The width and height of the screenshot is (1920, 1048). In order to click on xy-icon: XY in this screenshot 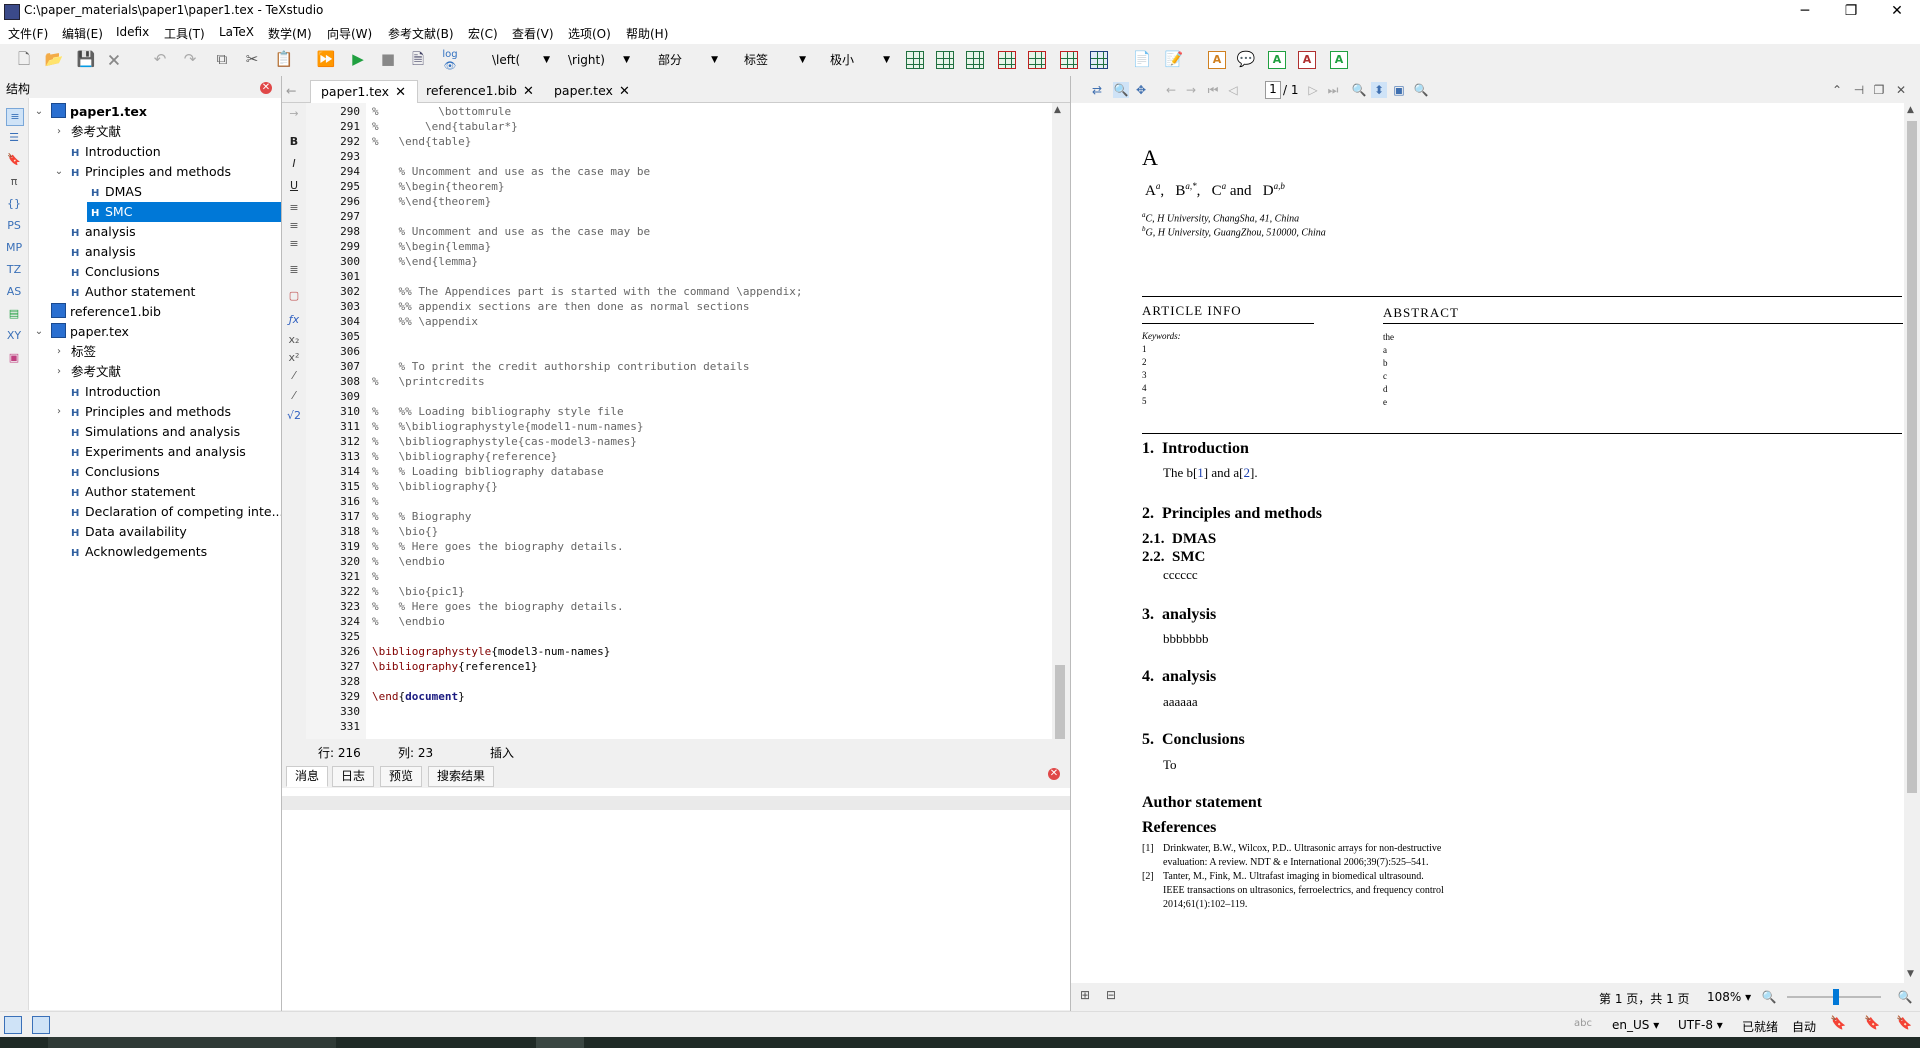, I will do `click(14, 336)`.